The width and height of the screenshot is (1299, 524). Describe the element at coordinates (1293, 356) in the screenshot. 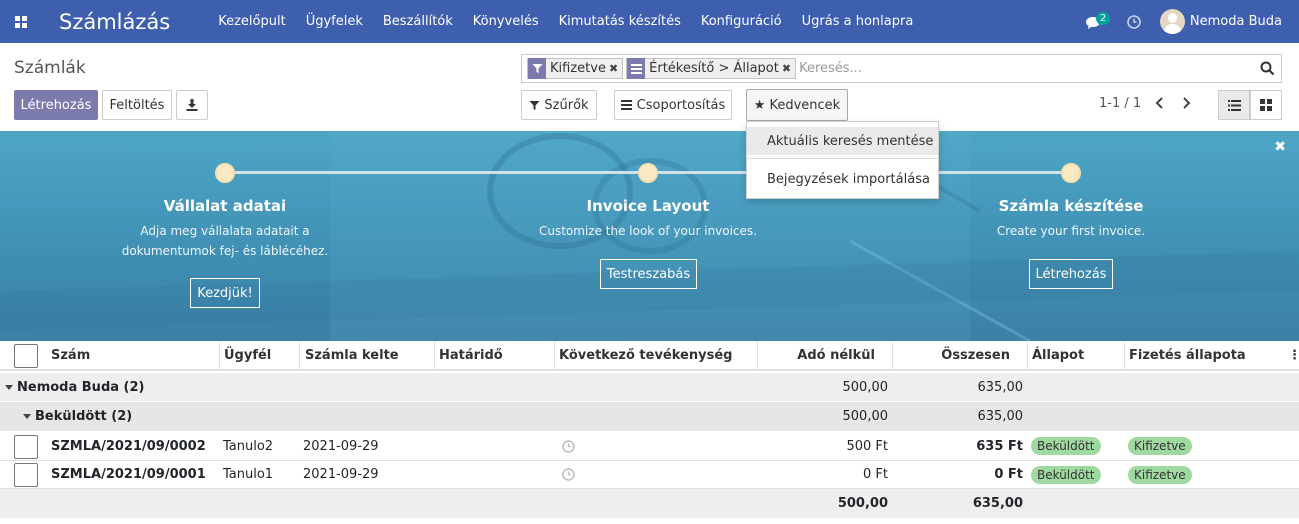

I see `optional-columns-icon: ⋮` at that location.